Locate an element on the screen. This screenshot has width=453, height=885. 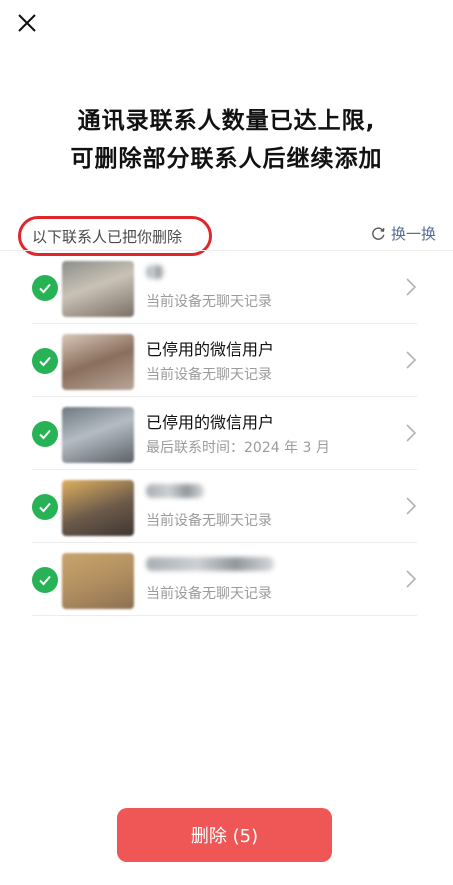
page-title: 通讯录联系人数量已达上限, 可删除部分联系人后继续添加 is located at coordinates (226, 140).